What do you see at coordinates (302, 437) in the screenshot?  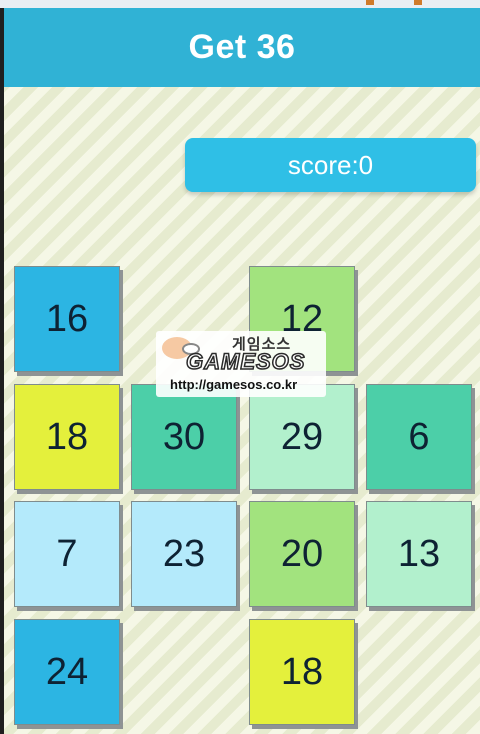 I see `tile: 29` at bounding box center [302, 437].